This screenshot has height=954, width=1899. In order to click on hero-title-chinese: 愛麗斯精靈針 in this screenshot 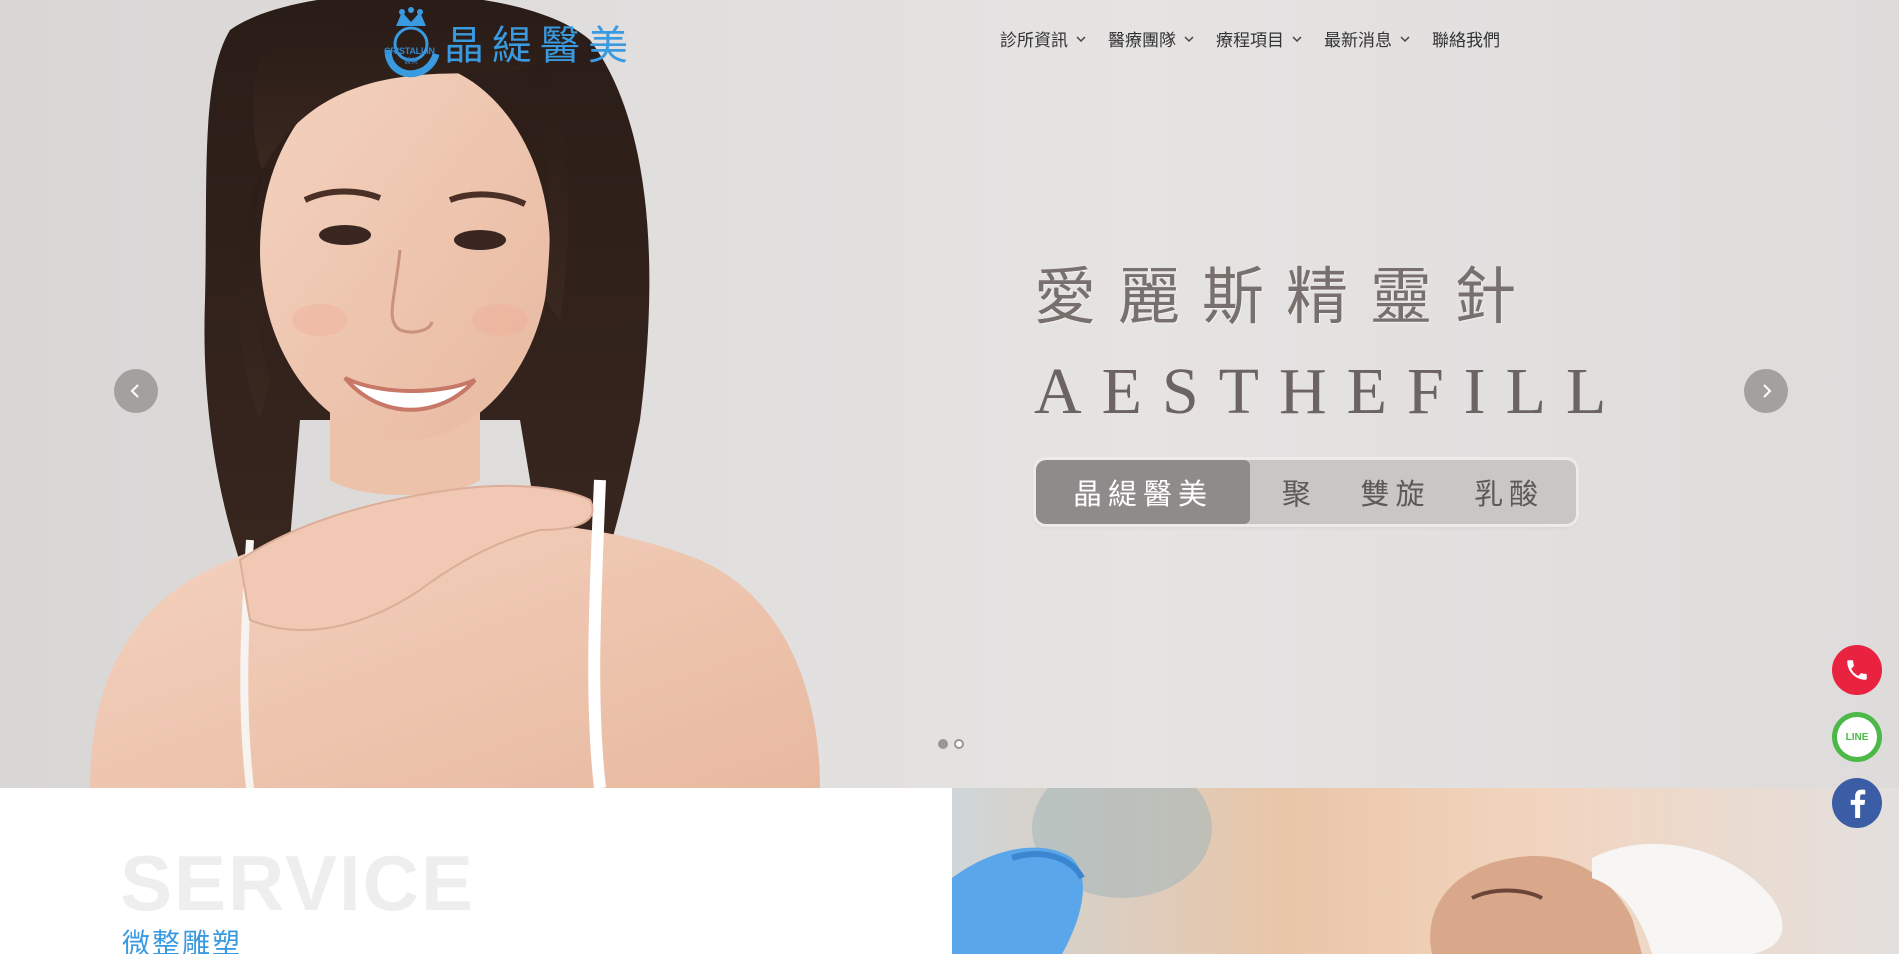, I will do `click(1286, 296)`.